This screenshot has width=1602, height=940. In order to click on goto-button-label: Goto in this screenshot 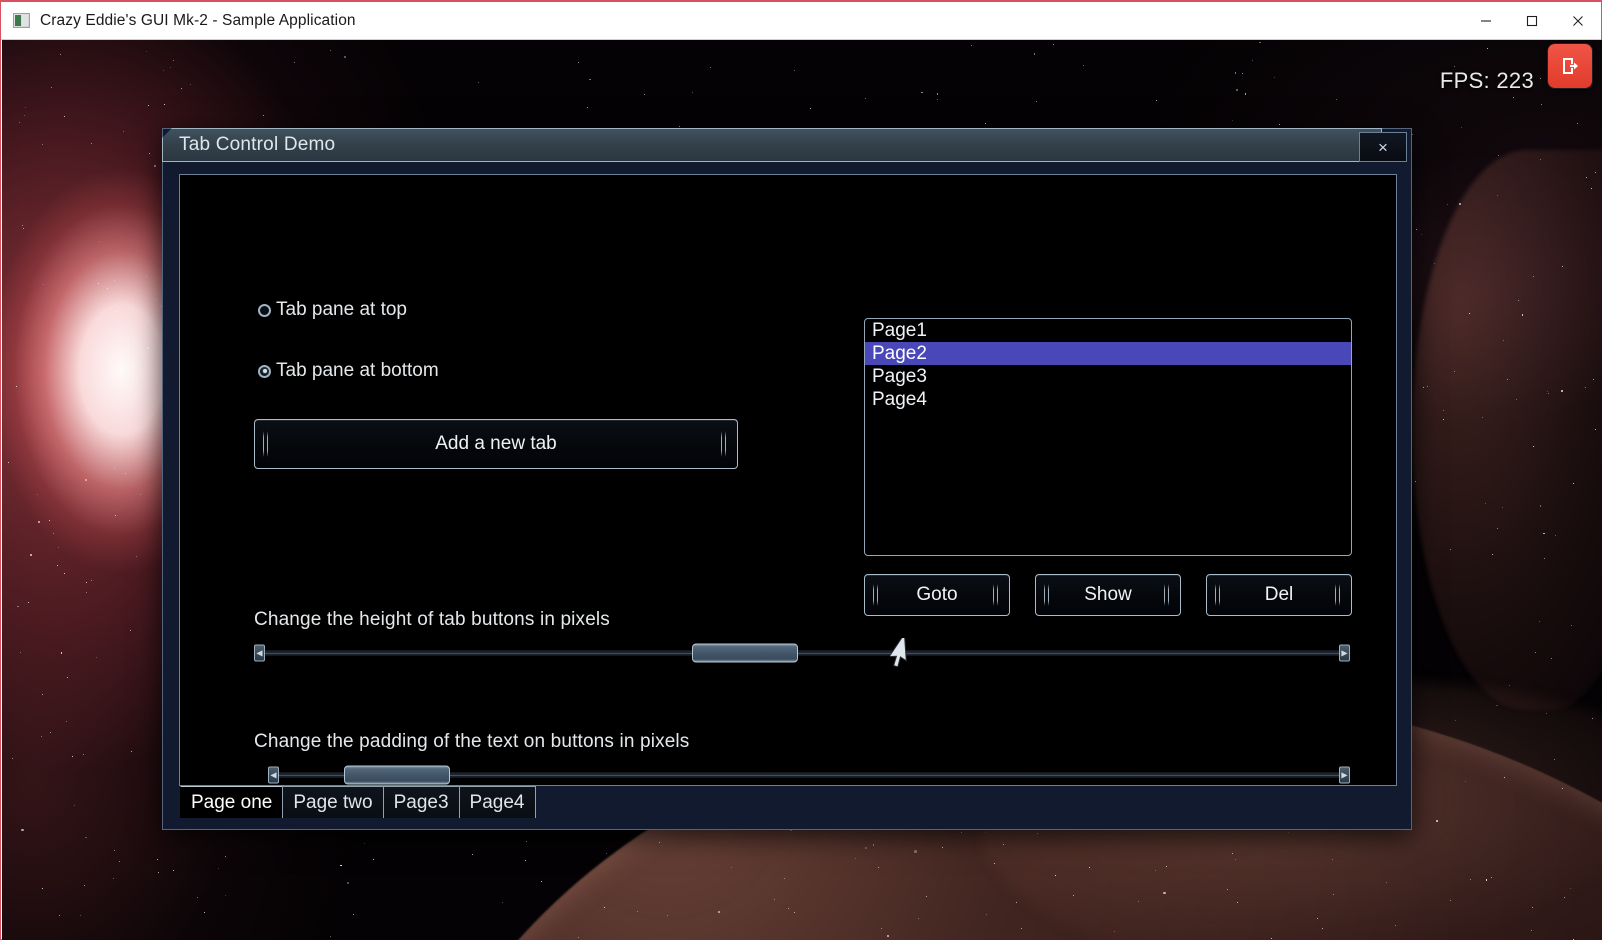, I will do `click(937, 594)`.